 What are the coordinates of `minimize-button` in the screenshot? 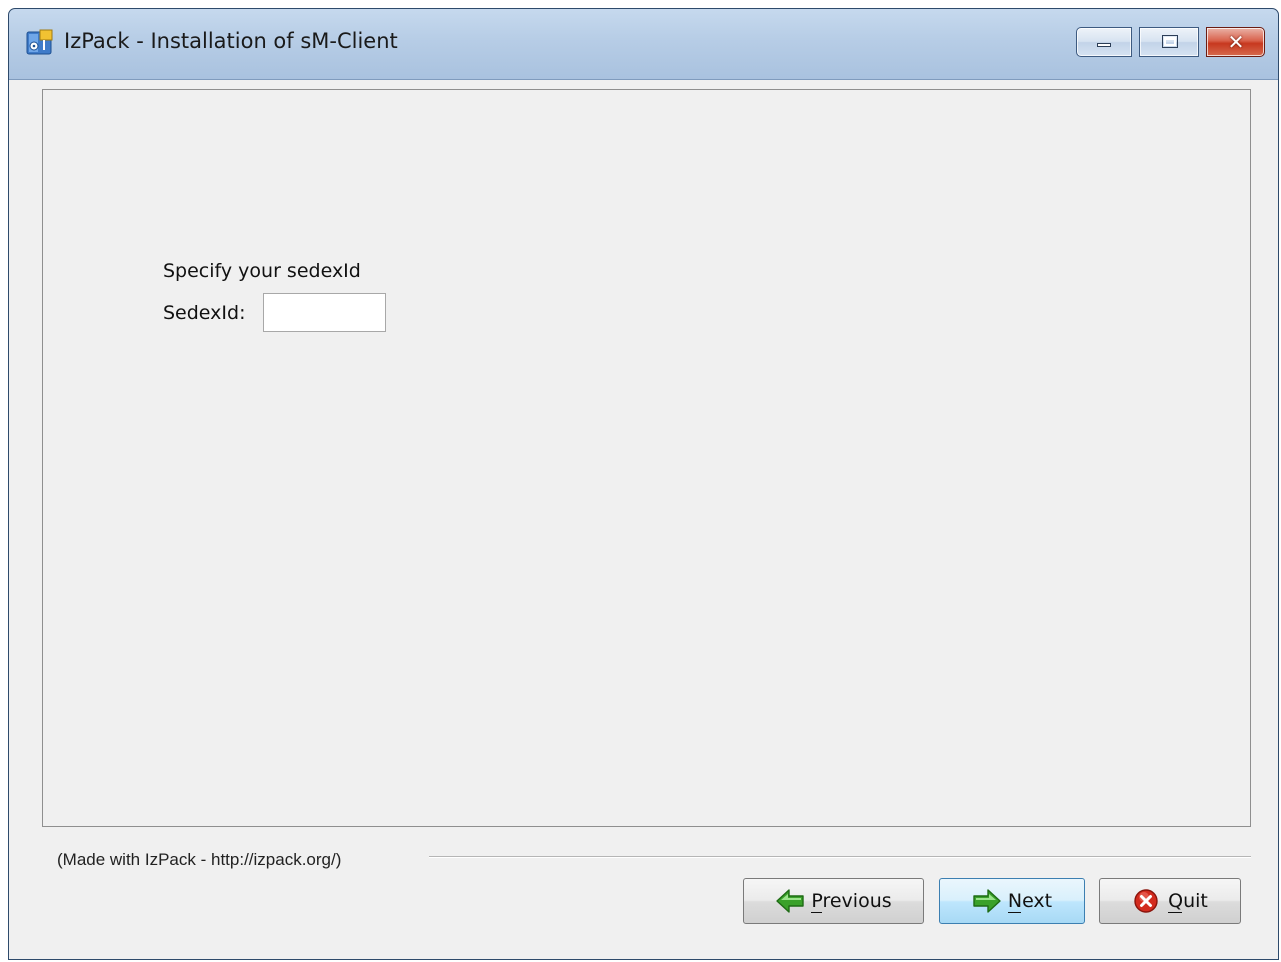 It's located at (1104, 42).